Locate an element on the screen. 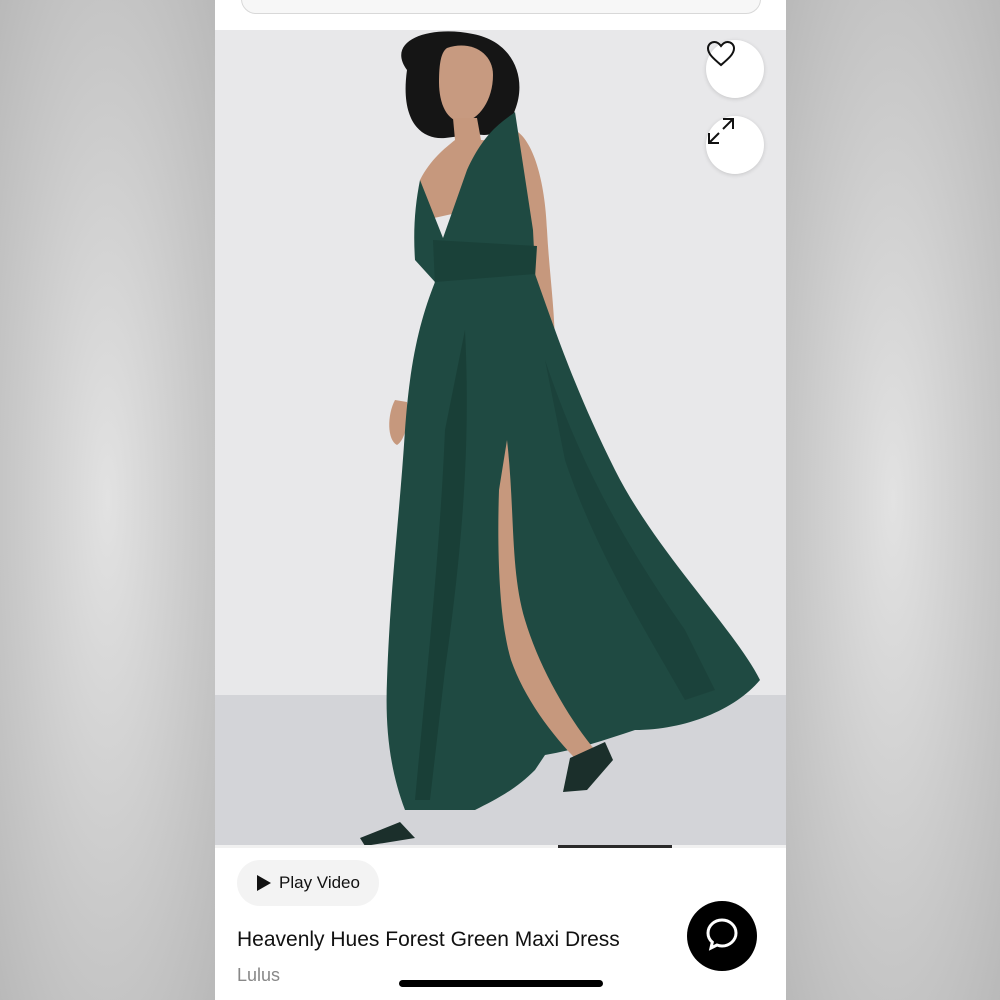 This screenshot has width=1000, height=1000. gallery-progress is located at coordinates (500, 846).